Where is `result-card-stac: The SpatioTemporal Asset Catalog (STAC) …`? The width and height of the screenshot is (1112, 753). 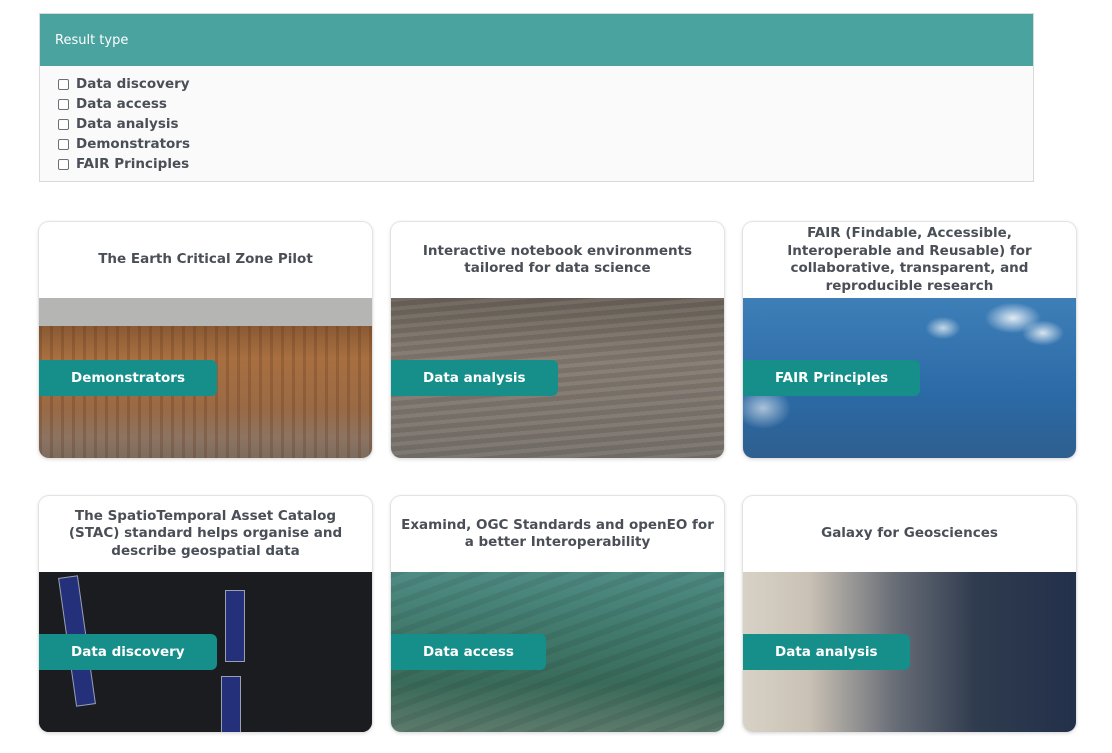
result-card-stac: The SpatioTemporal Asset Catalog (STAC) … is located at coordinates (205, 614).